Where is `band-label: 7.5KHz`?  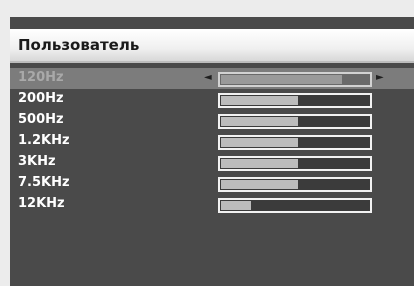 band-label: 7.5KHz is located at coordinates (44, 182).